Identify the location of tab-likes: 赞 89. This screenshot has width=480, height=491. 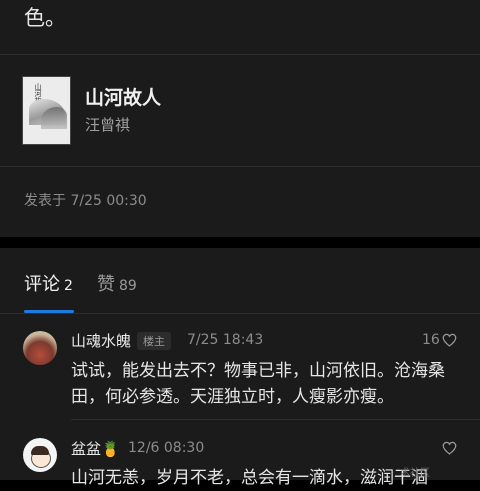
(117, 283).